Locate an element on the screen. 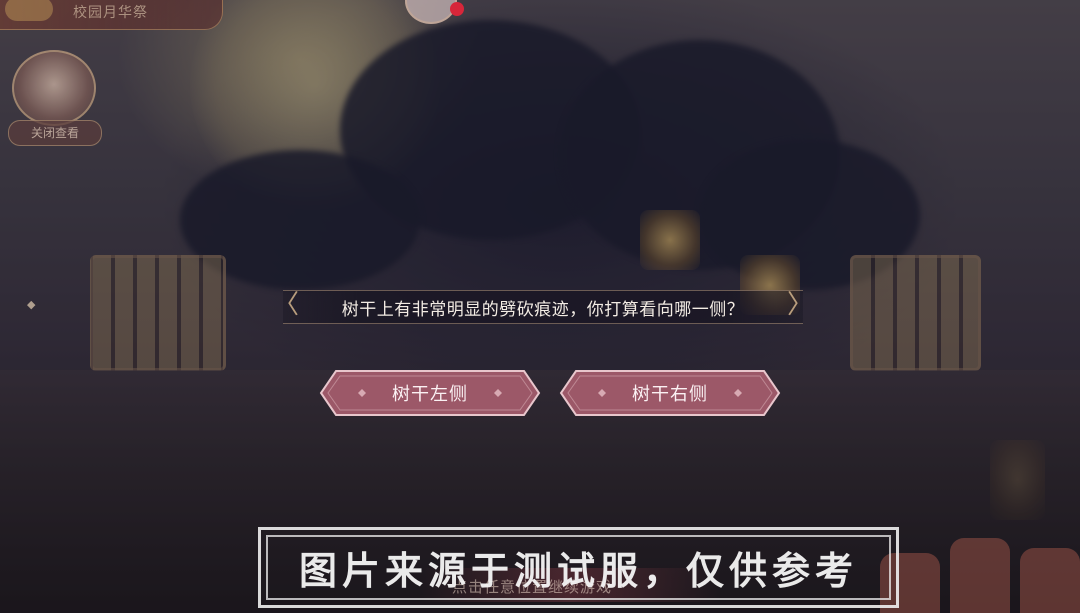 The height and width of the screenshot is (613, 1080). choice-label: 树干右侧 is located at coordinates (670, 394).